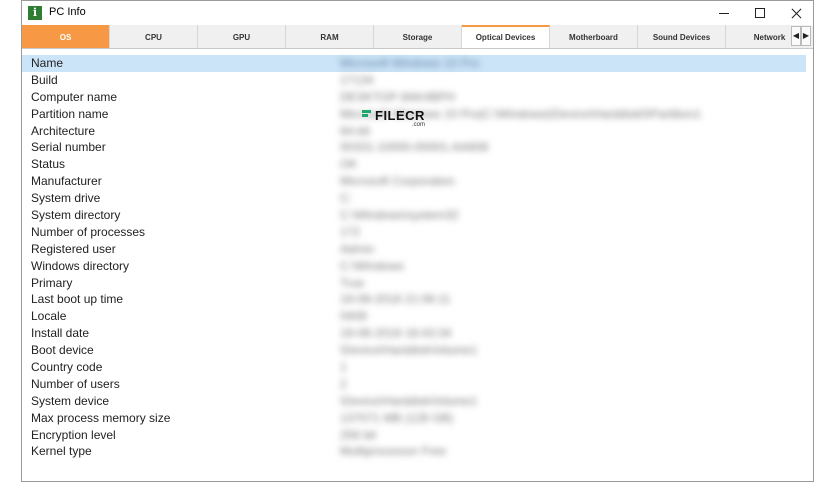  What do you see at coordinates (61, 451) in the screenshot?
I see `property-label: Kernel type` at bounding box center [61, 451].